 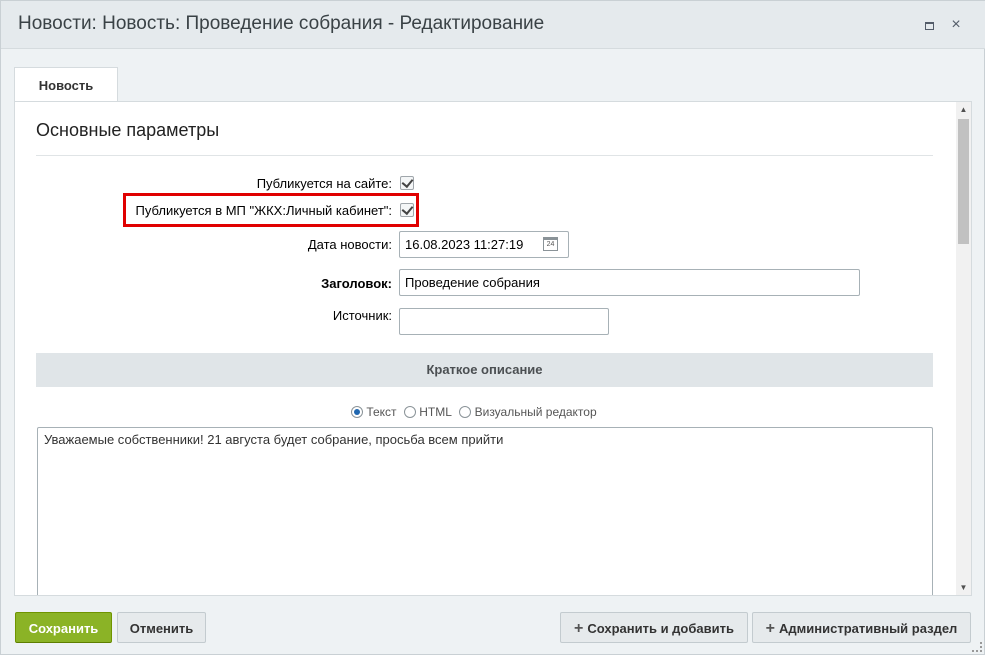 I want to click on resize-handle, so click(x=977, y=647).